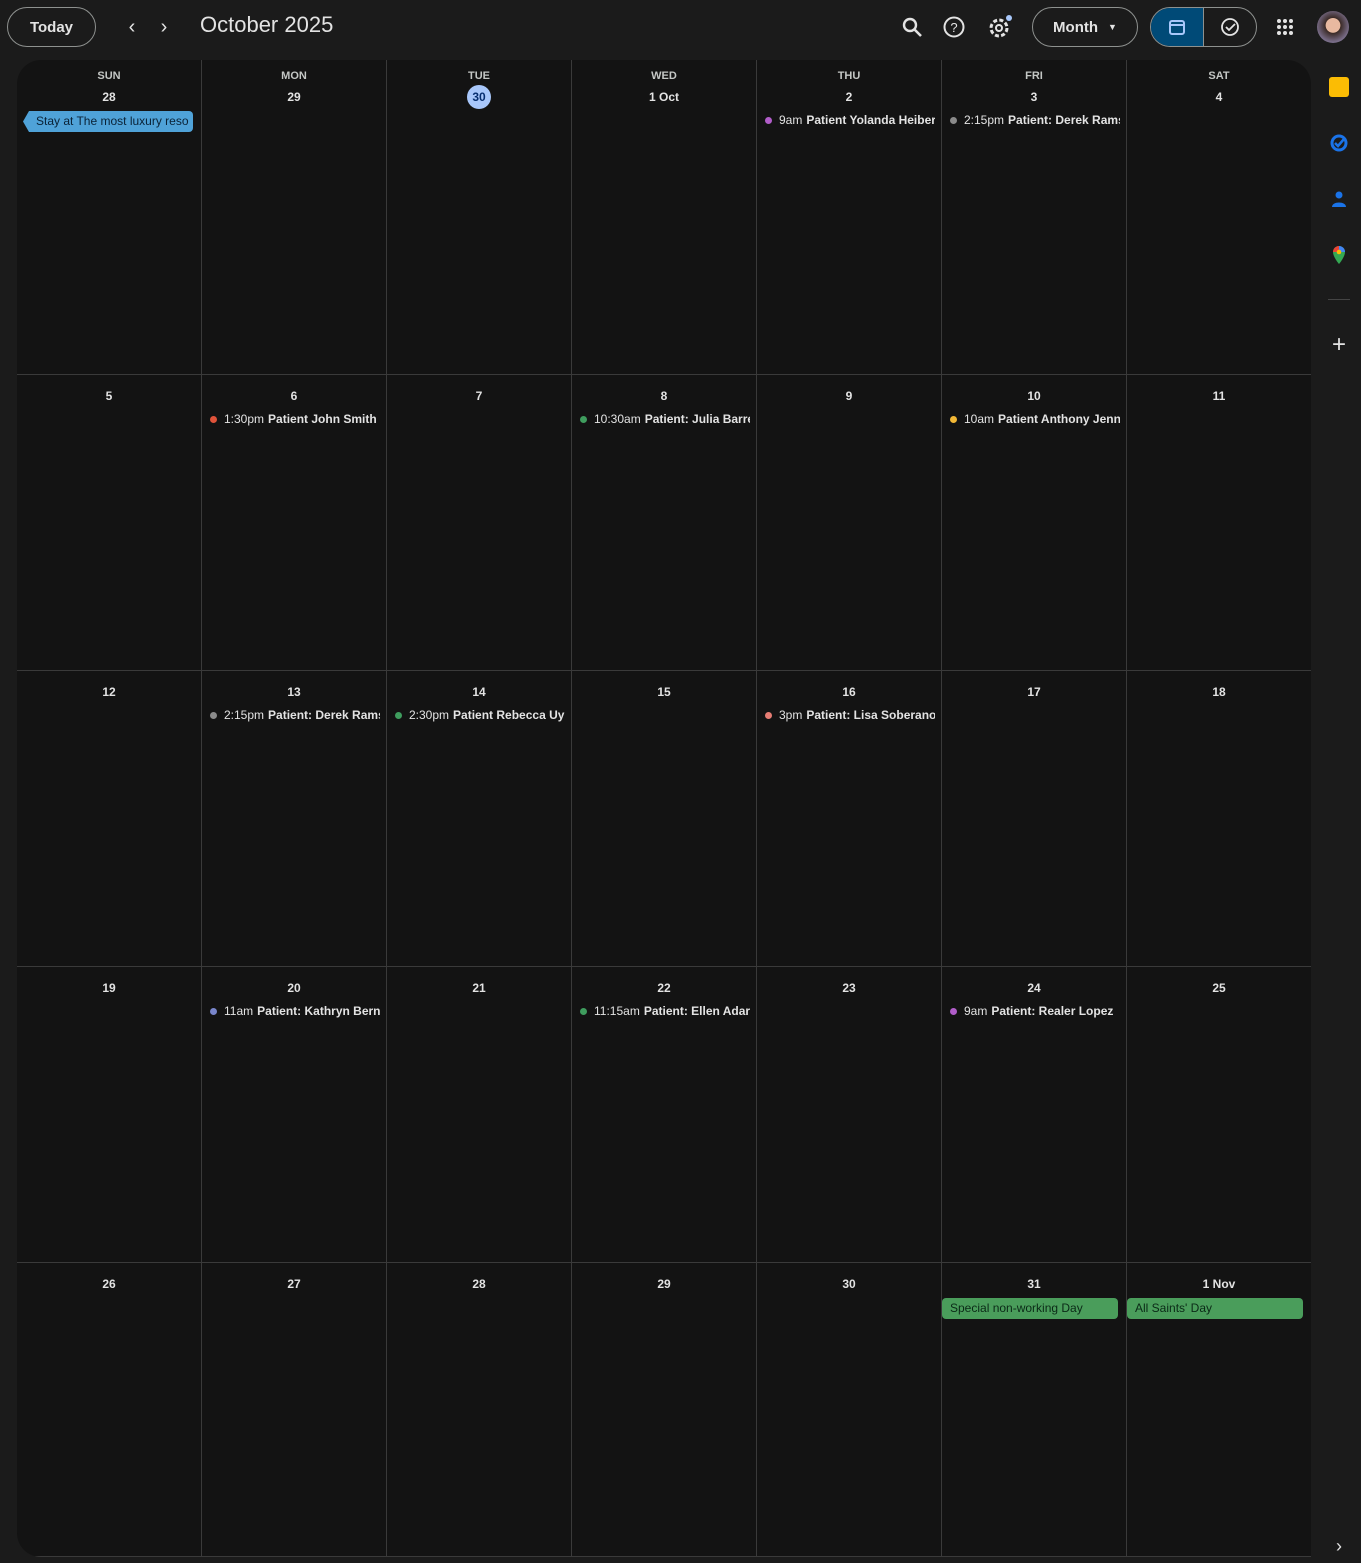 Image resolution: width=1361 pixels, height=1563 pixels. Describe the element at coordinates (479, 988) in the screenshot. I see `day-number: 21` at that location.